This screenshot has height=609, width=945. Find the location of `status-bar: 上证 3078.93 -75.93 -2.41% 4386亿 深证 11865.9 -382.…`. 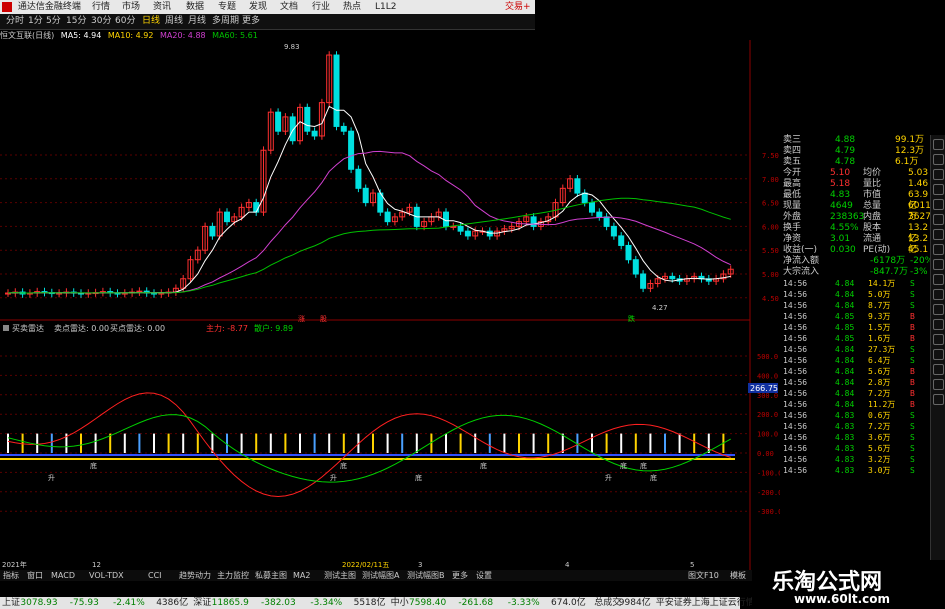

status-bar: 上证 3078.93 -75.93 -2.41% 4386亿 深证 11865.9 -382.… is located at coordinates (377, 603).